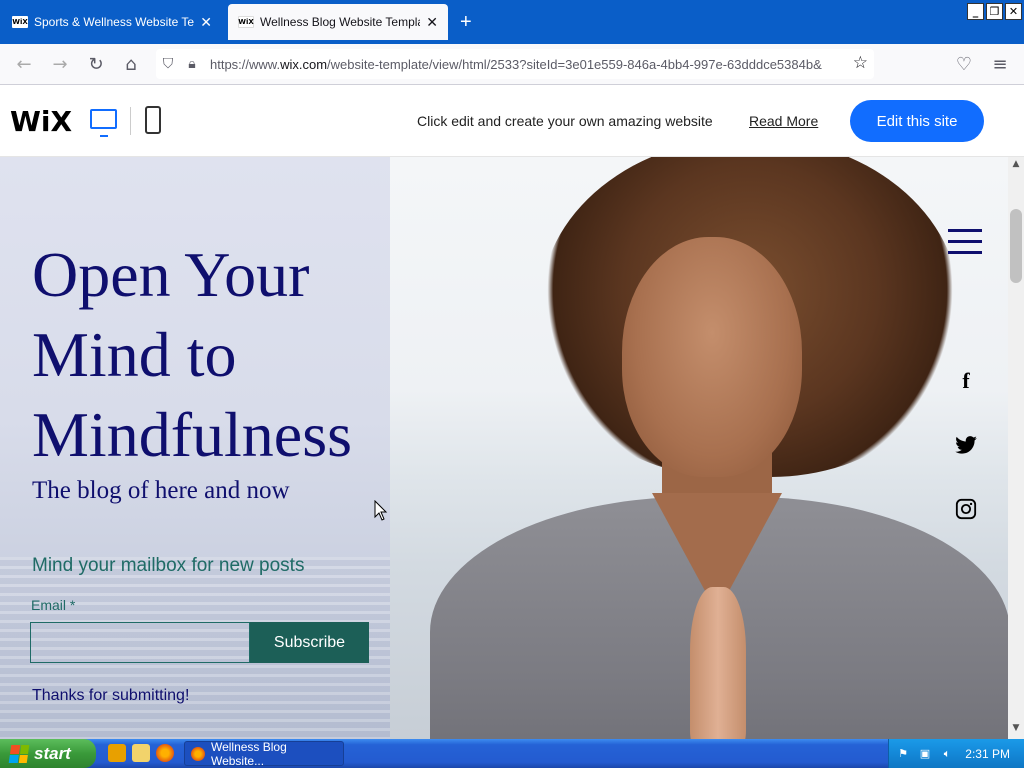 This screenshot has height=768, width=1024. Describe the element at coordinates (718, 663) in the screenshot. I see `photo-hands` at that location.